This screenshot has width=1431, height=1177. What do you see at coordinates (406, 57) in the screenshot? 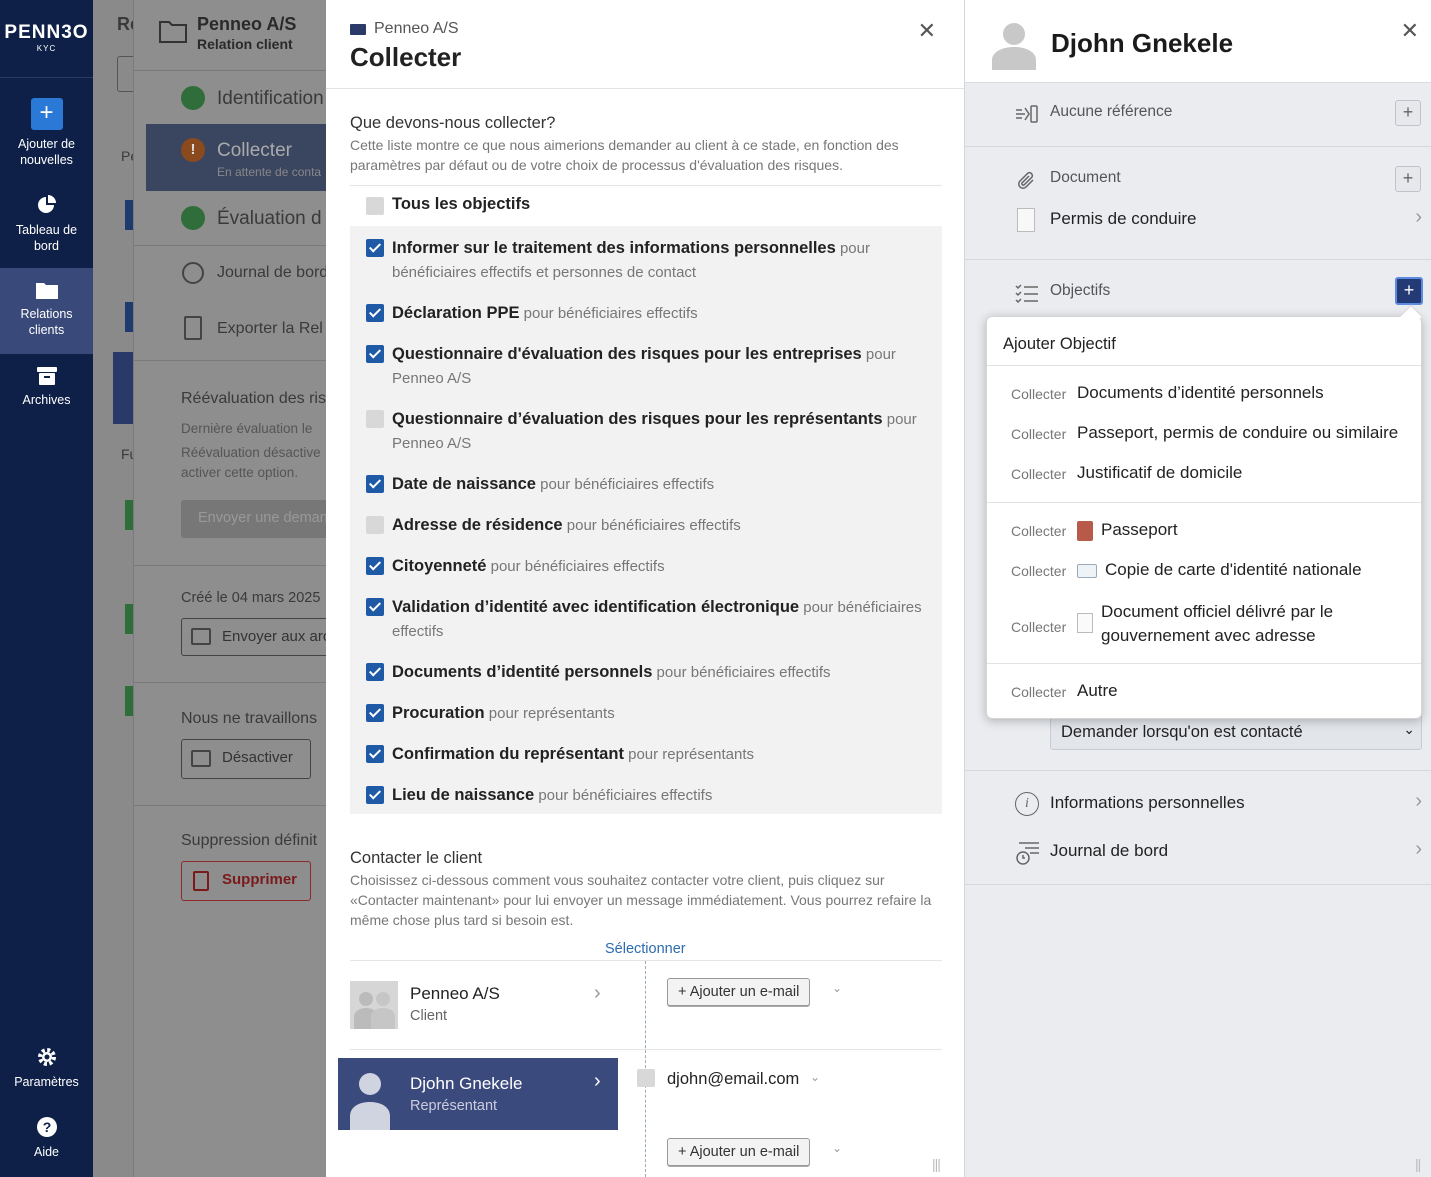
I see `modal-title: Collecter` at bounding box center [406, 57].